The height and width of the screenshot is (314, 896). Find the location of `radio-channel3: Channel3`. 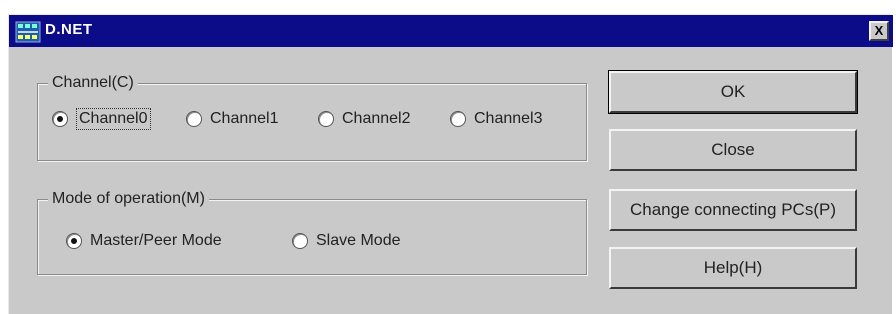

radio-channel3: Channel3 is located at coordinates (496, 119).